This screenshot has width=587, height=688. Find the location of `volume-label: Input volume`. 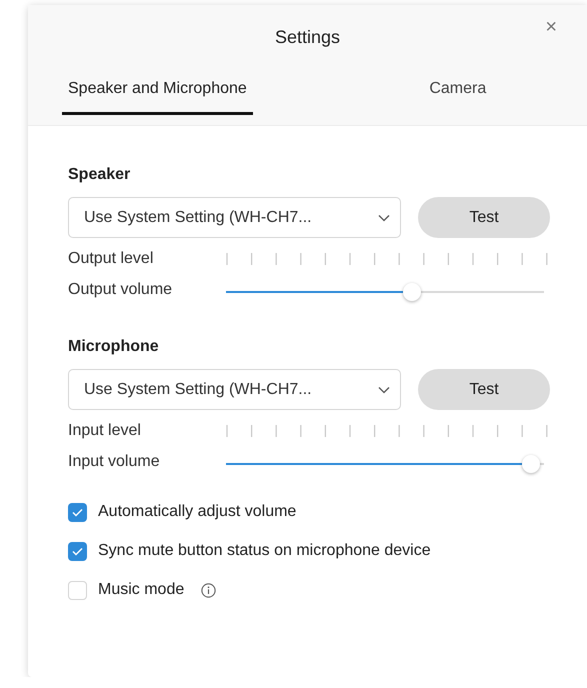

volume-label: Input volume is located at coordinates (114, 462).